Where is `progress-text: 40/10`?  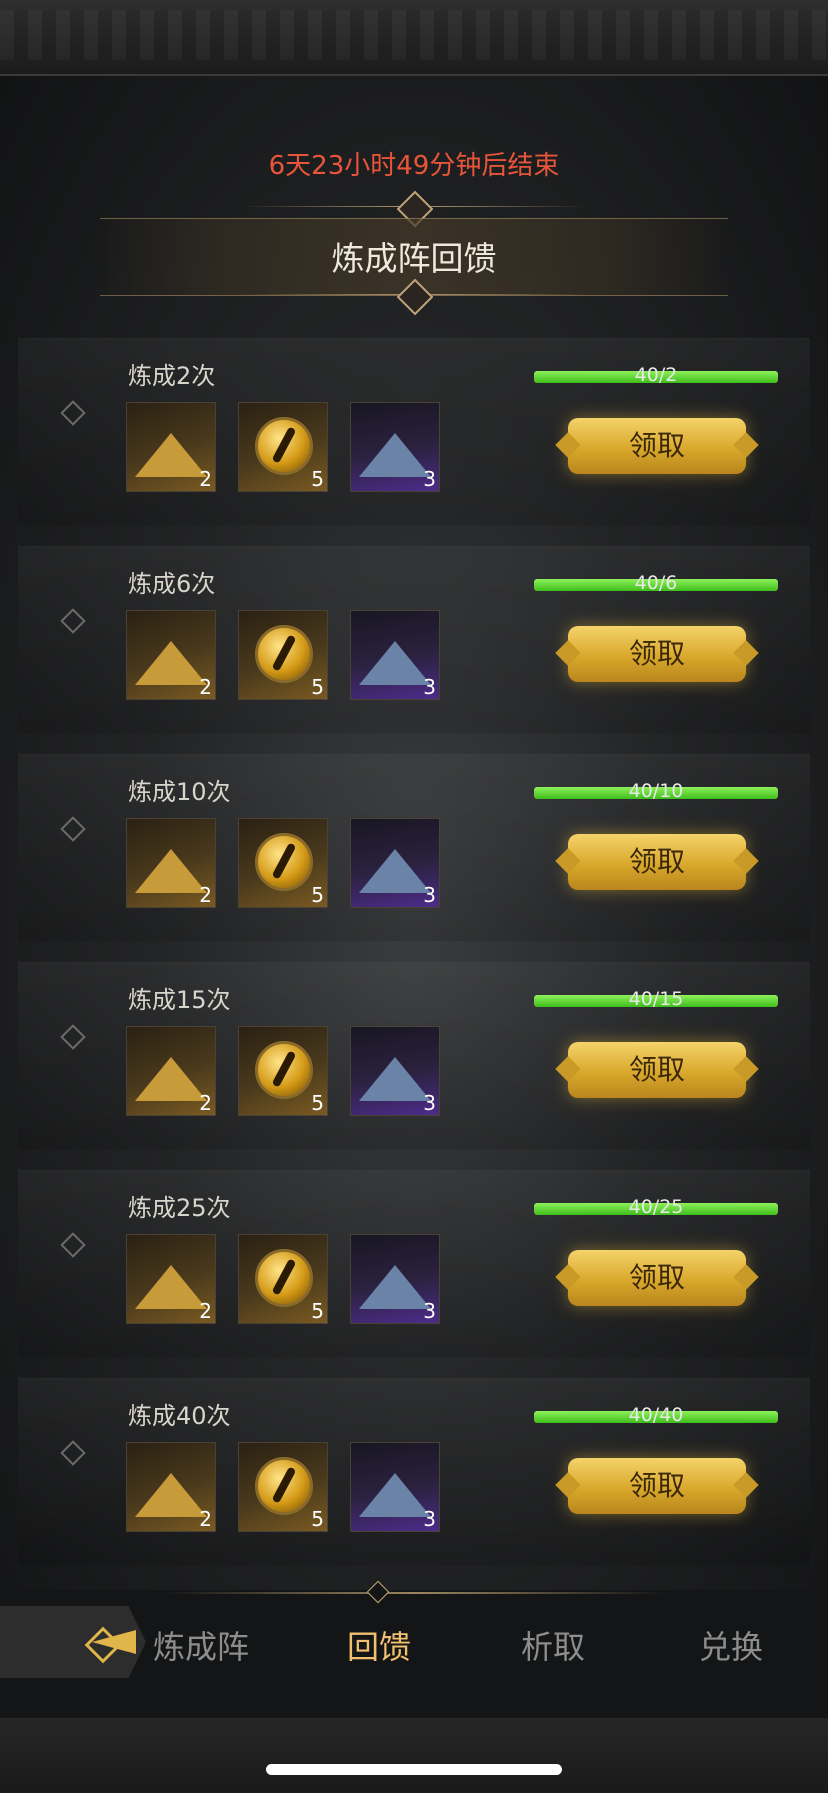 progress-text: 40/10 is located at coordinates (656, 791).